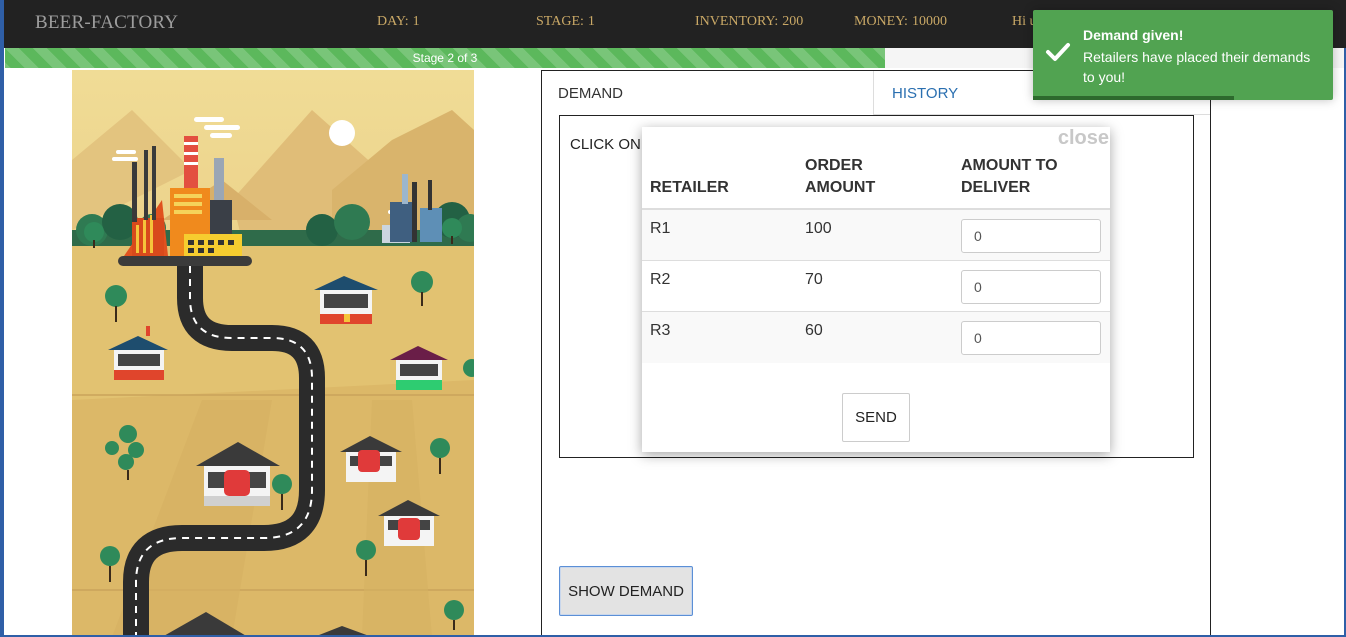  Describe the element at coordinates (591, 21) in the screenshot. I see `stage-value: 1` at that location.